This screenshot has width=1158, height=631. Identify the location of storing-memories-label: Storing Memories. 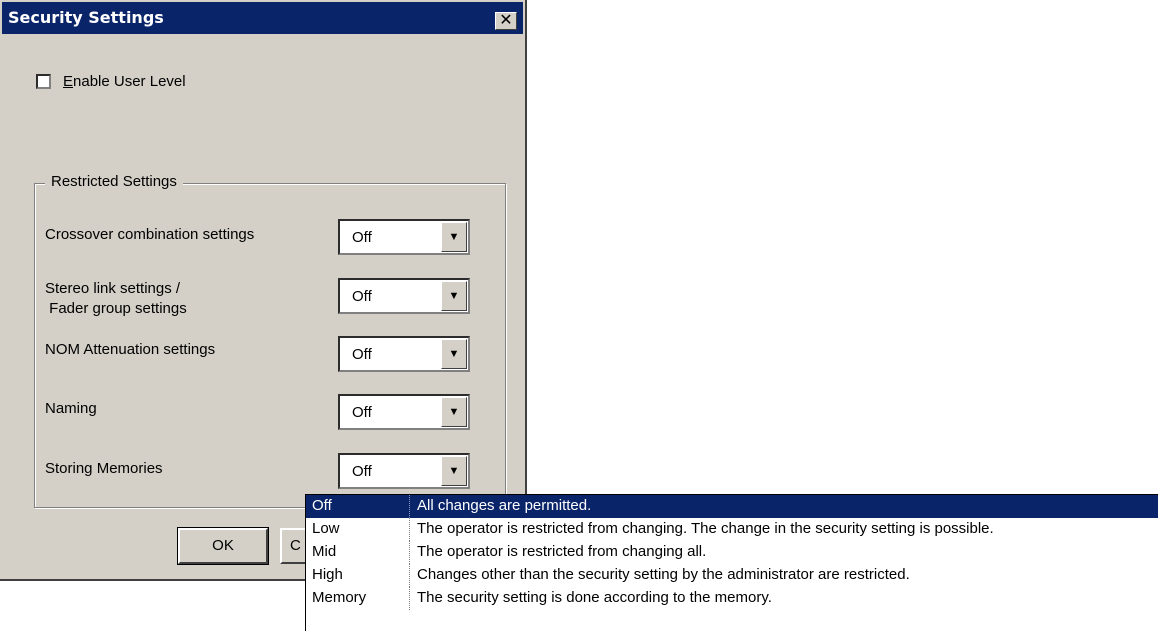
(104, 468).